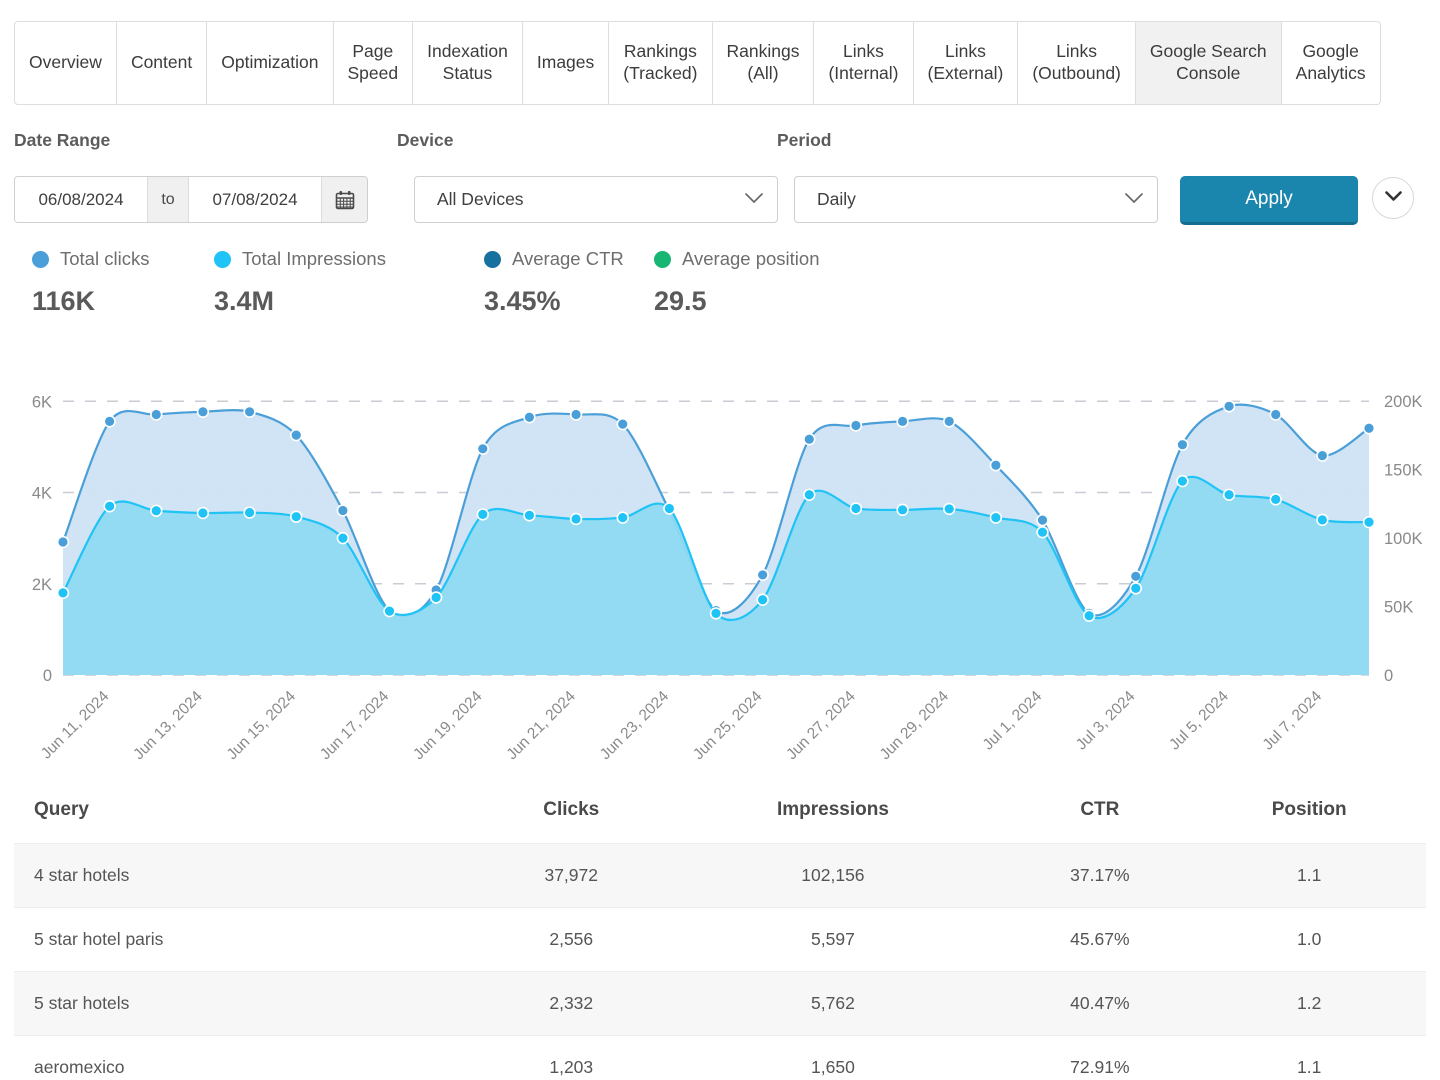  I want to click on cell-query: aeromexico, so click(249, 1057).